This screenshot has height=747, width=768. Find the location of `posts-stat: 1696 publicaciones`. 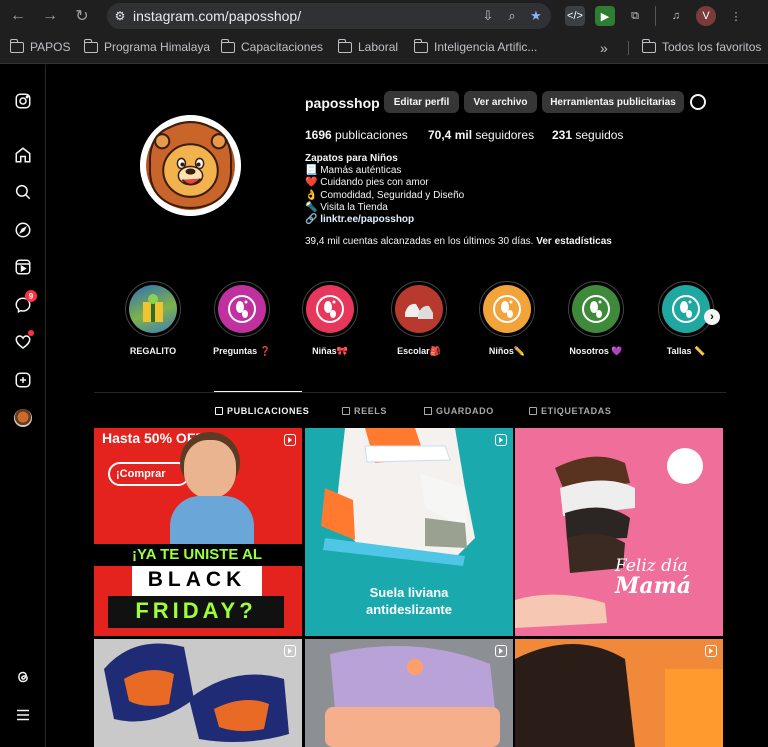

posts-stat: 1696 publicaciones is located at coordinates (356, 135).